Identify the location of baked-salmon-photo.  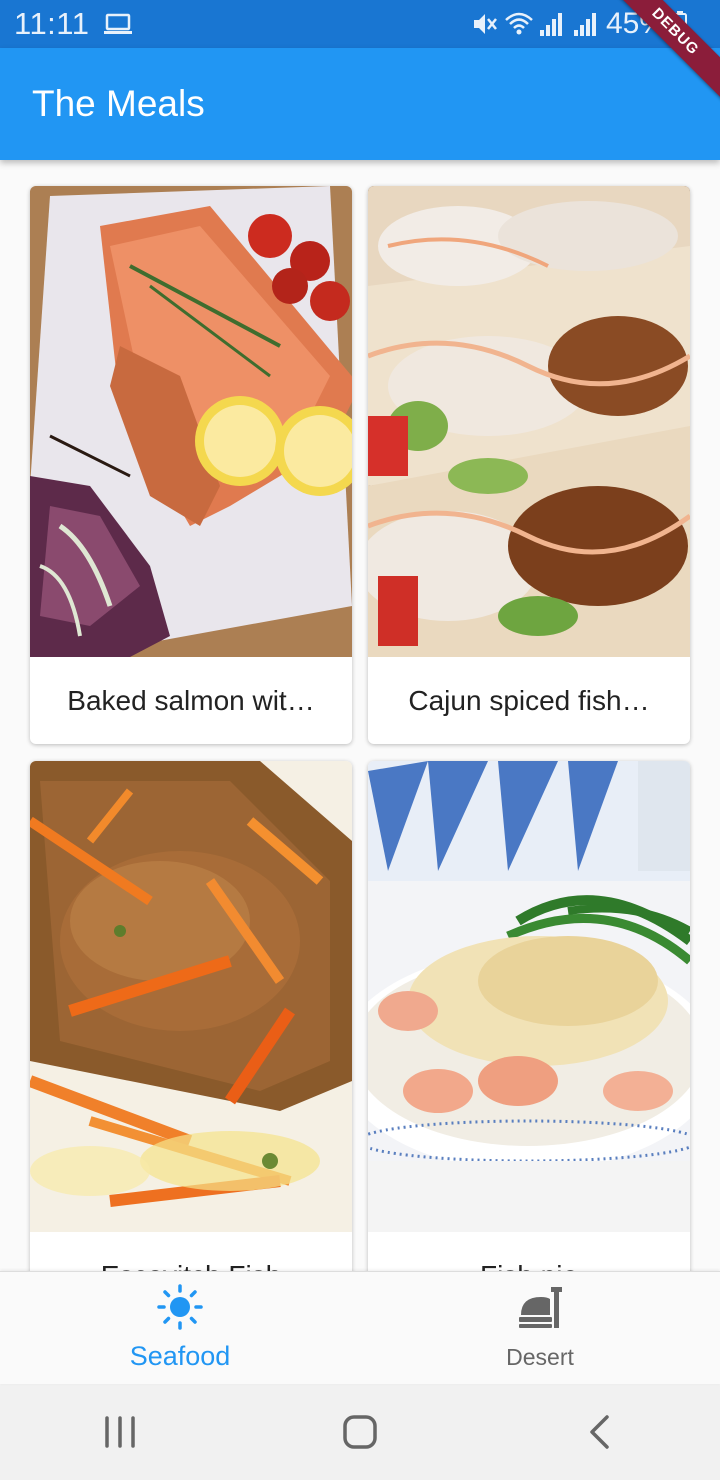
(191, 421).